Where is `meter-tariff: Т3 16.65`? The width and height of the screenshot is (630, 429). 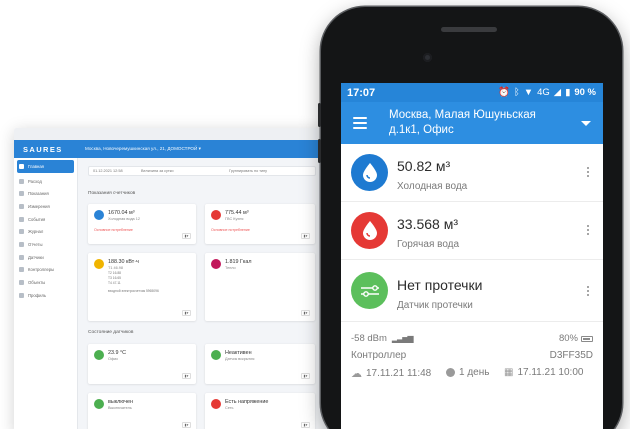 meter-tariff: Т3 16.65 is located at coordinates (115, 278).